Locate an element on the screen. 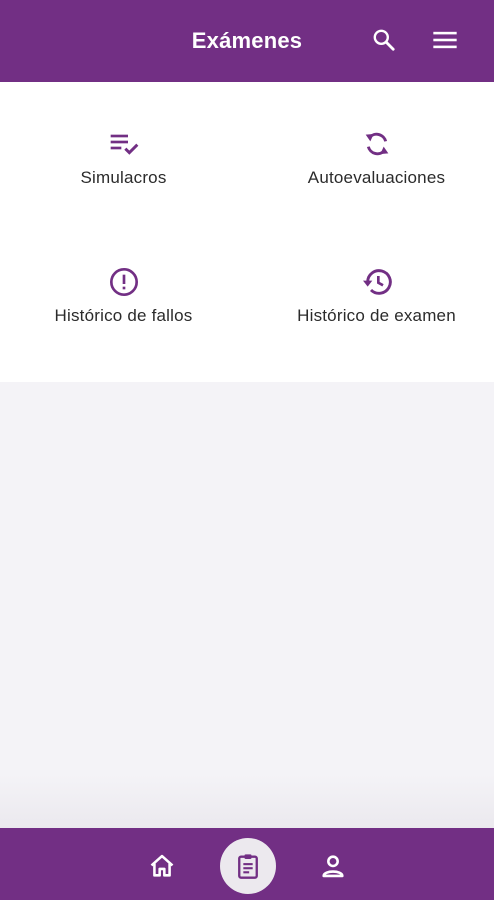 This screenshot has width=494, height=900. tile-label: Simulacros is located at coordinates (123, 177).